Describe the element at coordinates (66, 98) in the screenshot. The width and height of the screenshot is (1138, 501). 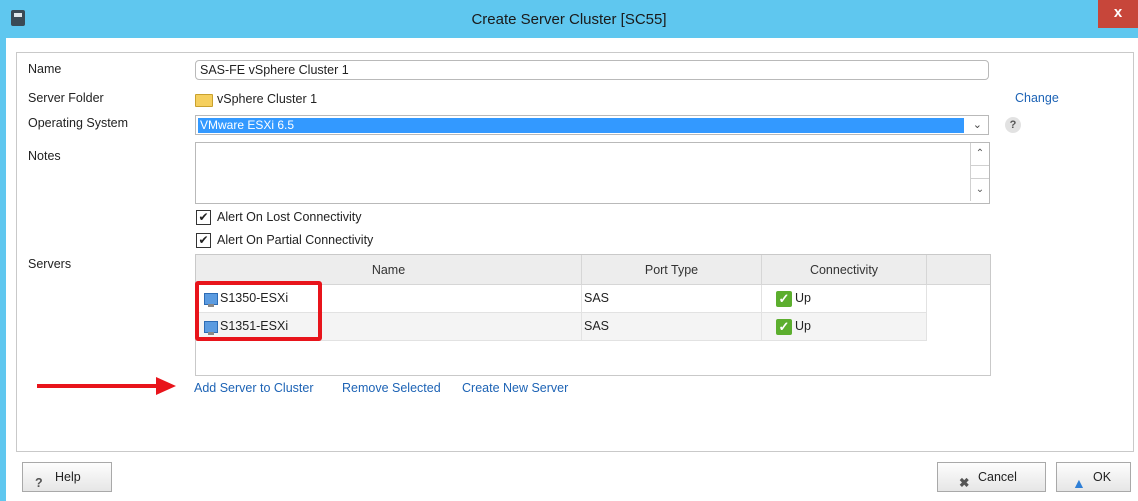
I see `server-folder-label: Server Folder` at that location.